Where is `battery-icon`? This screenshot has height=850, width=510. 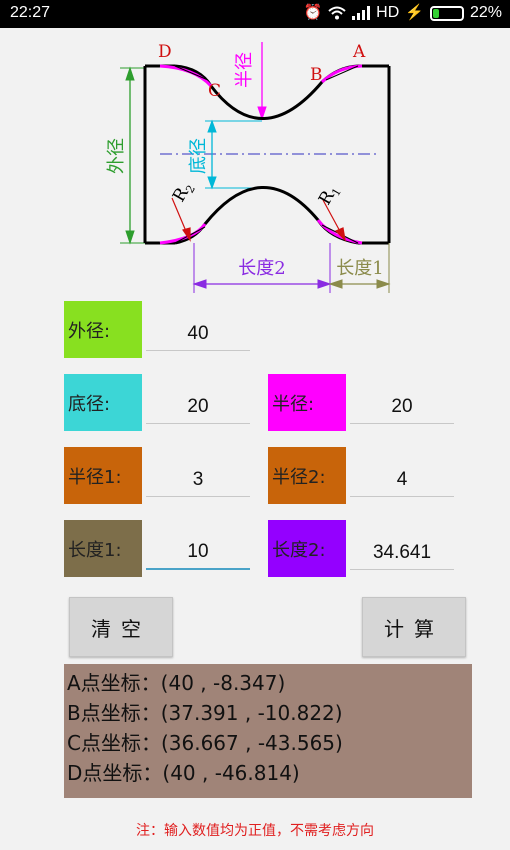 battery-icon is located at coordinates (446, 13).